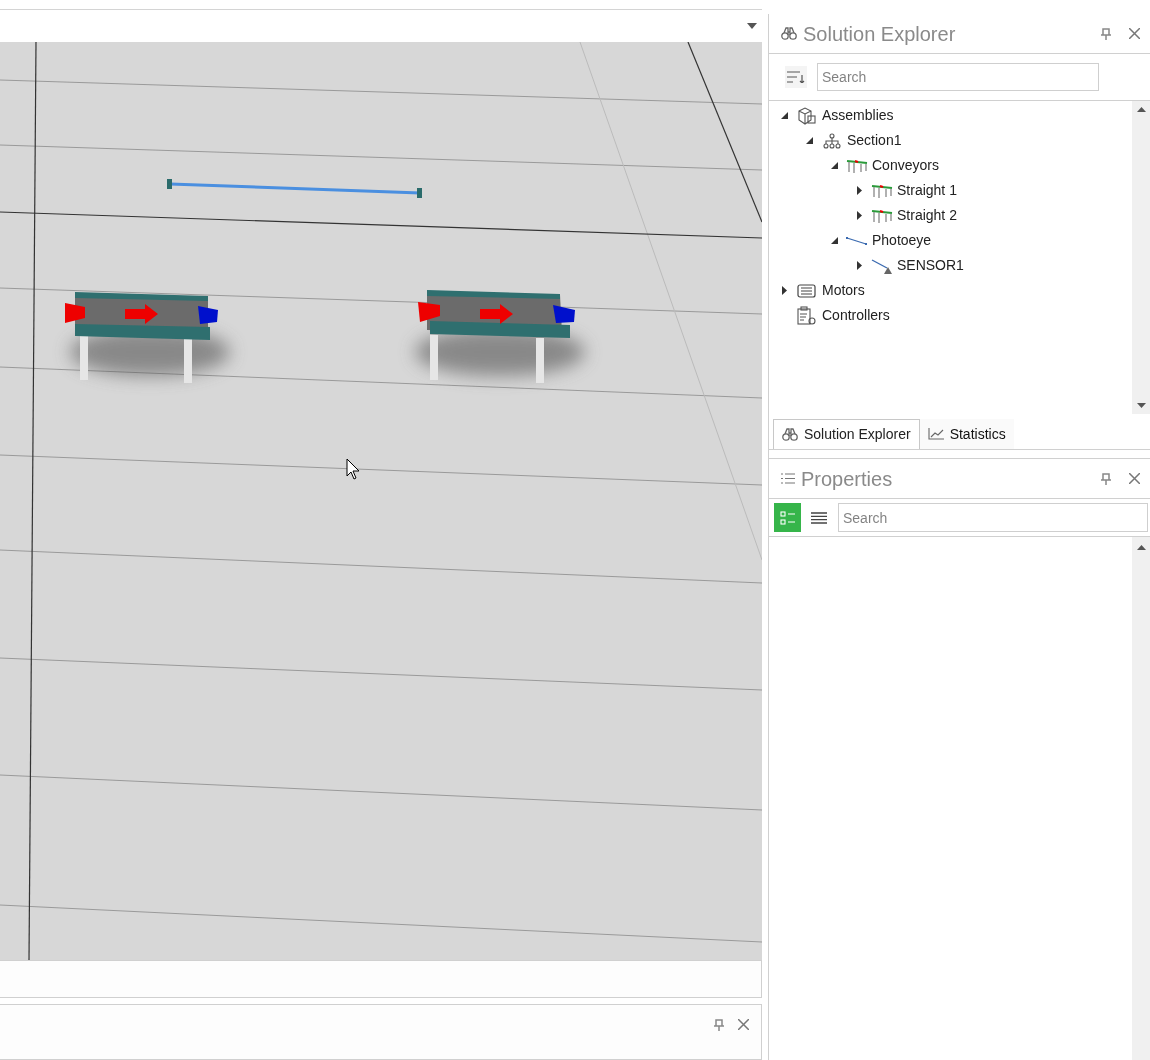 This screenshot has height=1060, width=1150. Describe the element at coordinates (846, 434) in the screenshot. I see `panel-tab: Solution Explorer` at that location.